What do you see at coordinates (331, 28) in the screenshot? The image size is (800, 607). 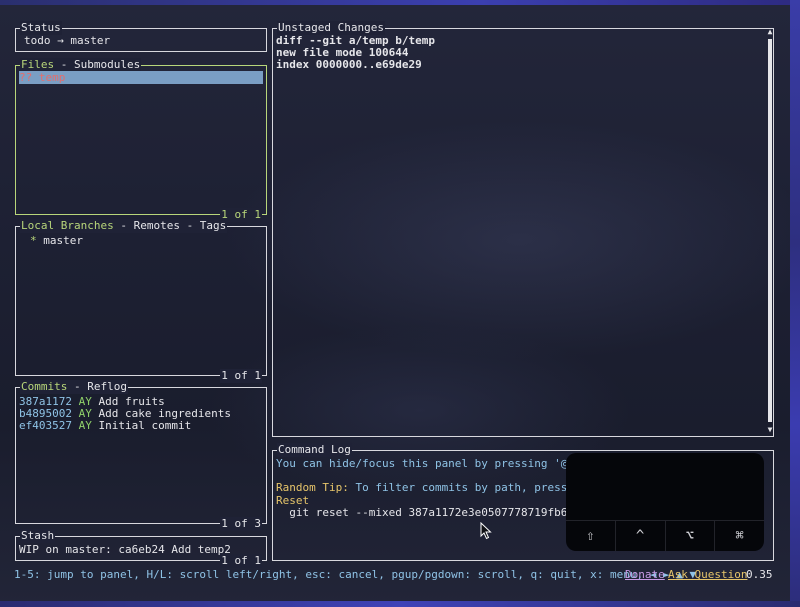 I see `diff-panel-title: Unstaged Changes` at bounding box center [331, 28].